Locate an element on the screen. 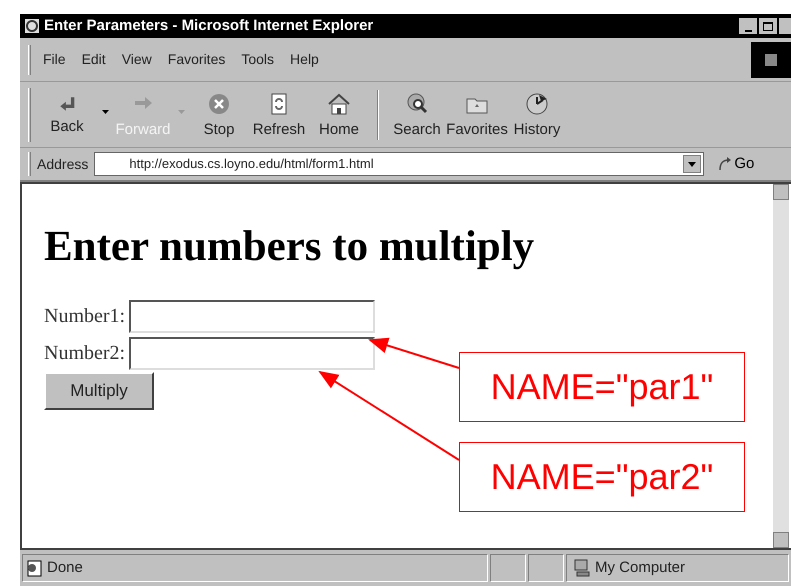 This screenshot has width=791, height=586. callout-label: NAME="par1" is located at coordinates (602, 387).